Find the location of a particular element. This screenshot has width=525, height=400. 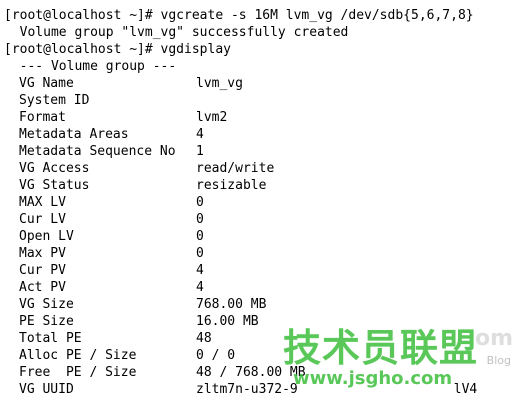

row-format: Format lvm2 is located at coordinates (264, 117).